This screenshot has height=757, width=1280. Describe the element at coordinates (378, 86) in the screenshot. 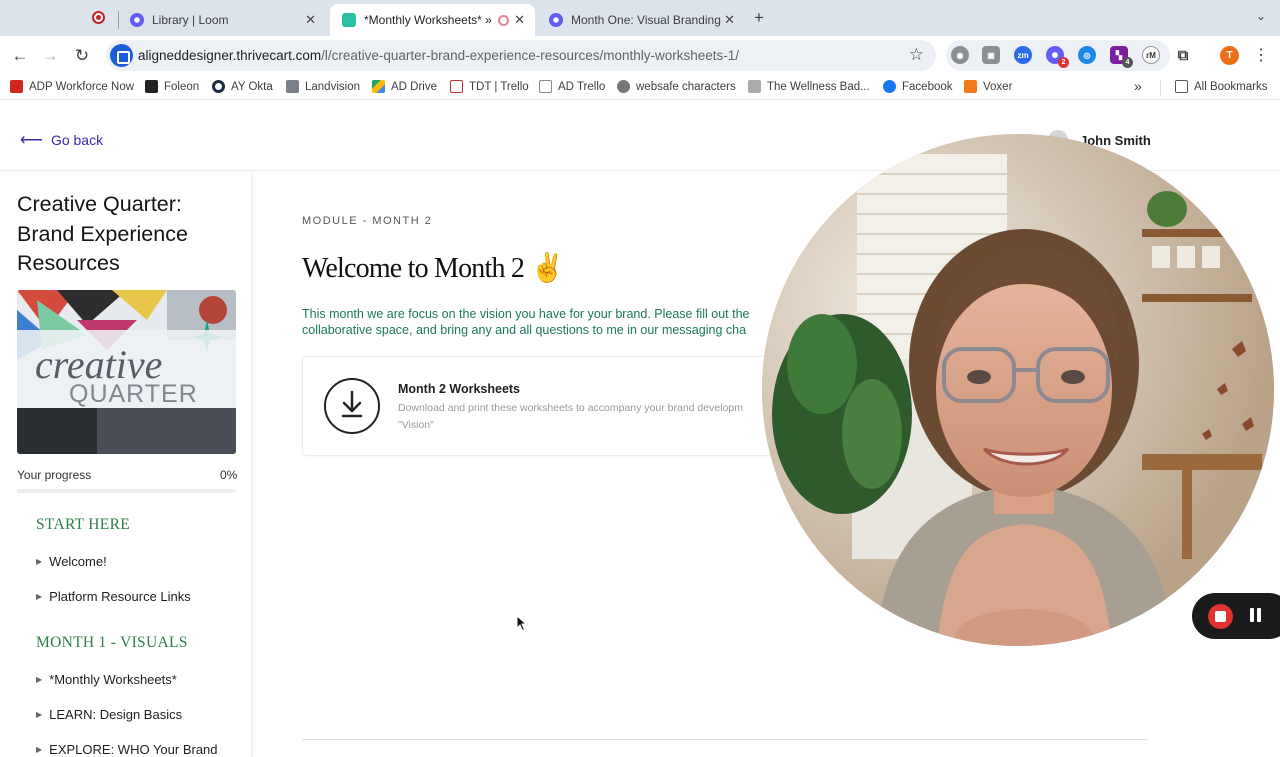

I see `google-drive-icon` at that location.